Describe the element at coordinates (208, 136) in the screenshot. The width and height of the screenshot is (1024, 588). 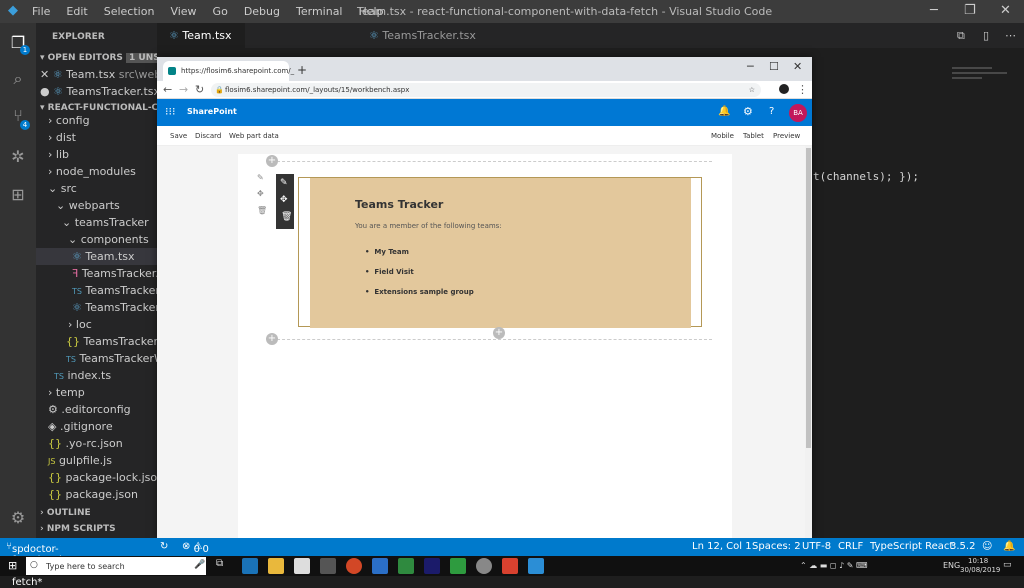
I see `discard-button: Discard` at that location.